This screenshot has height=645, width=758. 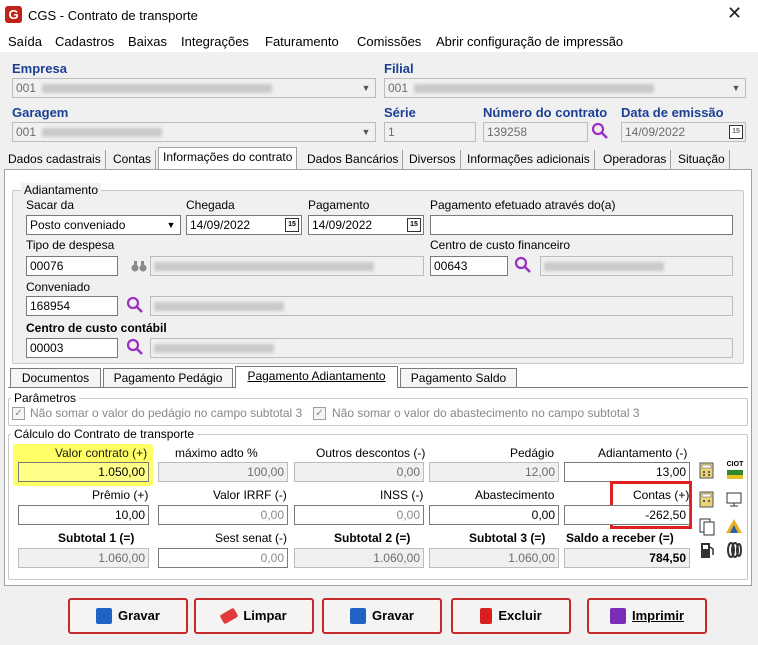 I want to click on maximo-adto-field: 100,00, so click(x=223, y=472).